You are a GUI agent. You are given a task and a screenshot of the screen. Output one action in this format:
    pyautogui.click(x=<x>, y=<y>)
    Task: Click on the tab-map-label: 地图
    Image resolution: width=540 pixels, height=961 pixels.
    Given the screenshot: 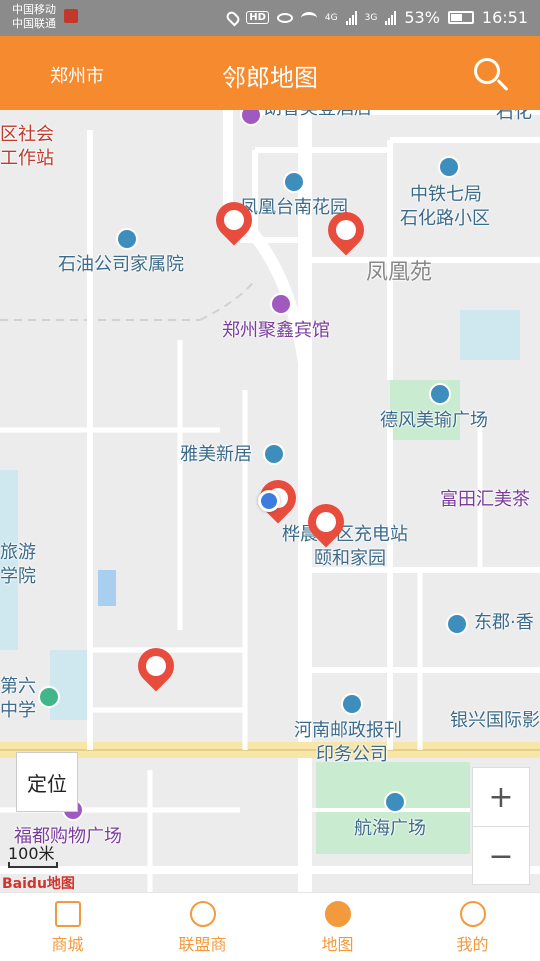 What is the action you would take?
    pyautogui.click(x=337, y=944)
    